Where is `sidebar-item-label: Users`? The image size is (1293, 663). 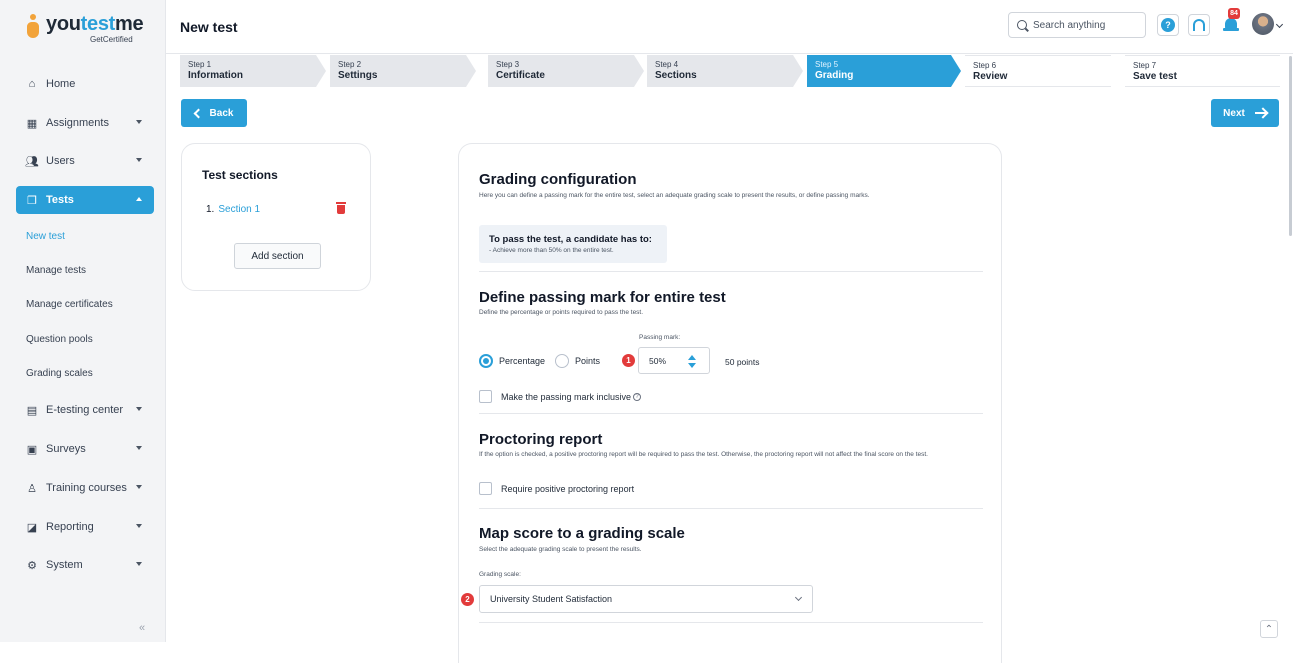
sidebar-item-label: Users is located at coordinates (60, 161).